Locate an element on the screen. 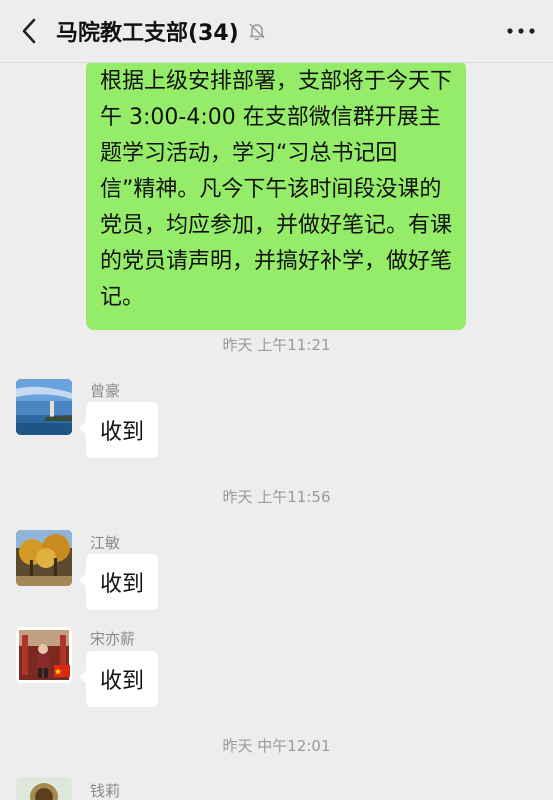  chevron-left-icon is located at coordinates (29, 31).